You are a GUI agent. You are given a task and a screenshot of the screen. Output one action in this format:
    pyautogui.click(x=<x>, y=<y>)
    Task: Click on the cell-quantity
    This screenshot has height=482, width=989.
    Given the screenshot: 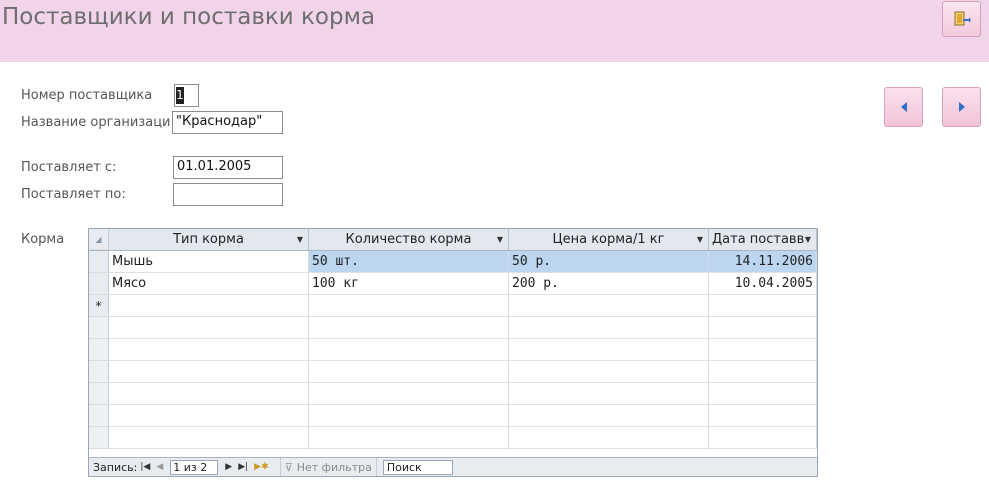 What is the action you would take?
    pyautogui.click(x=409, y=306)
    